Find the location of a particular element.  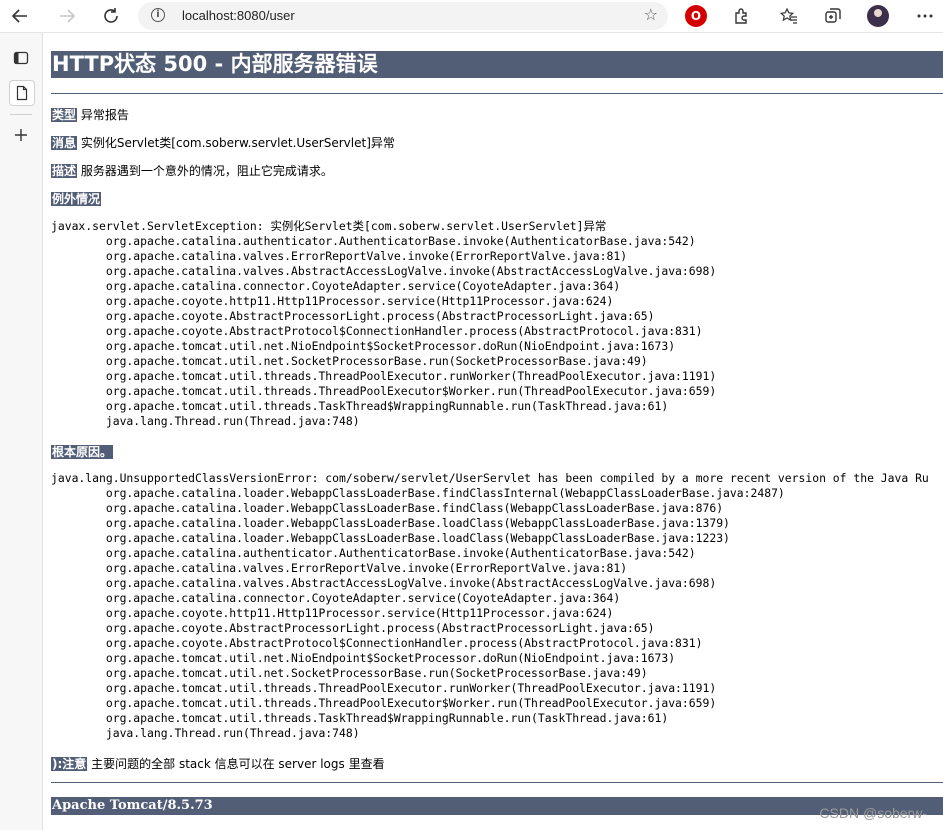

browser-toolbar: i localhost:8080/user ☆ O is located at coordinates (471, 16).